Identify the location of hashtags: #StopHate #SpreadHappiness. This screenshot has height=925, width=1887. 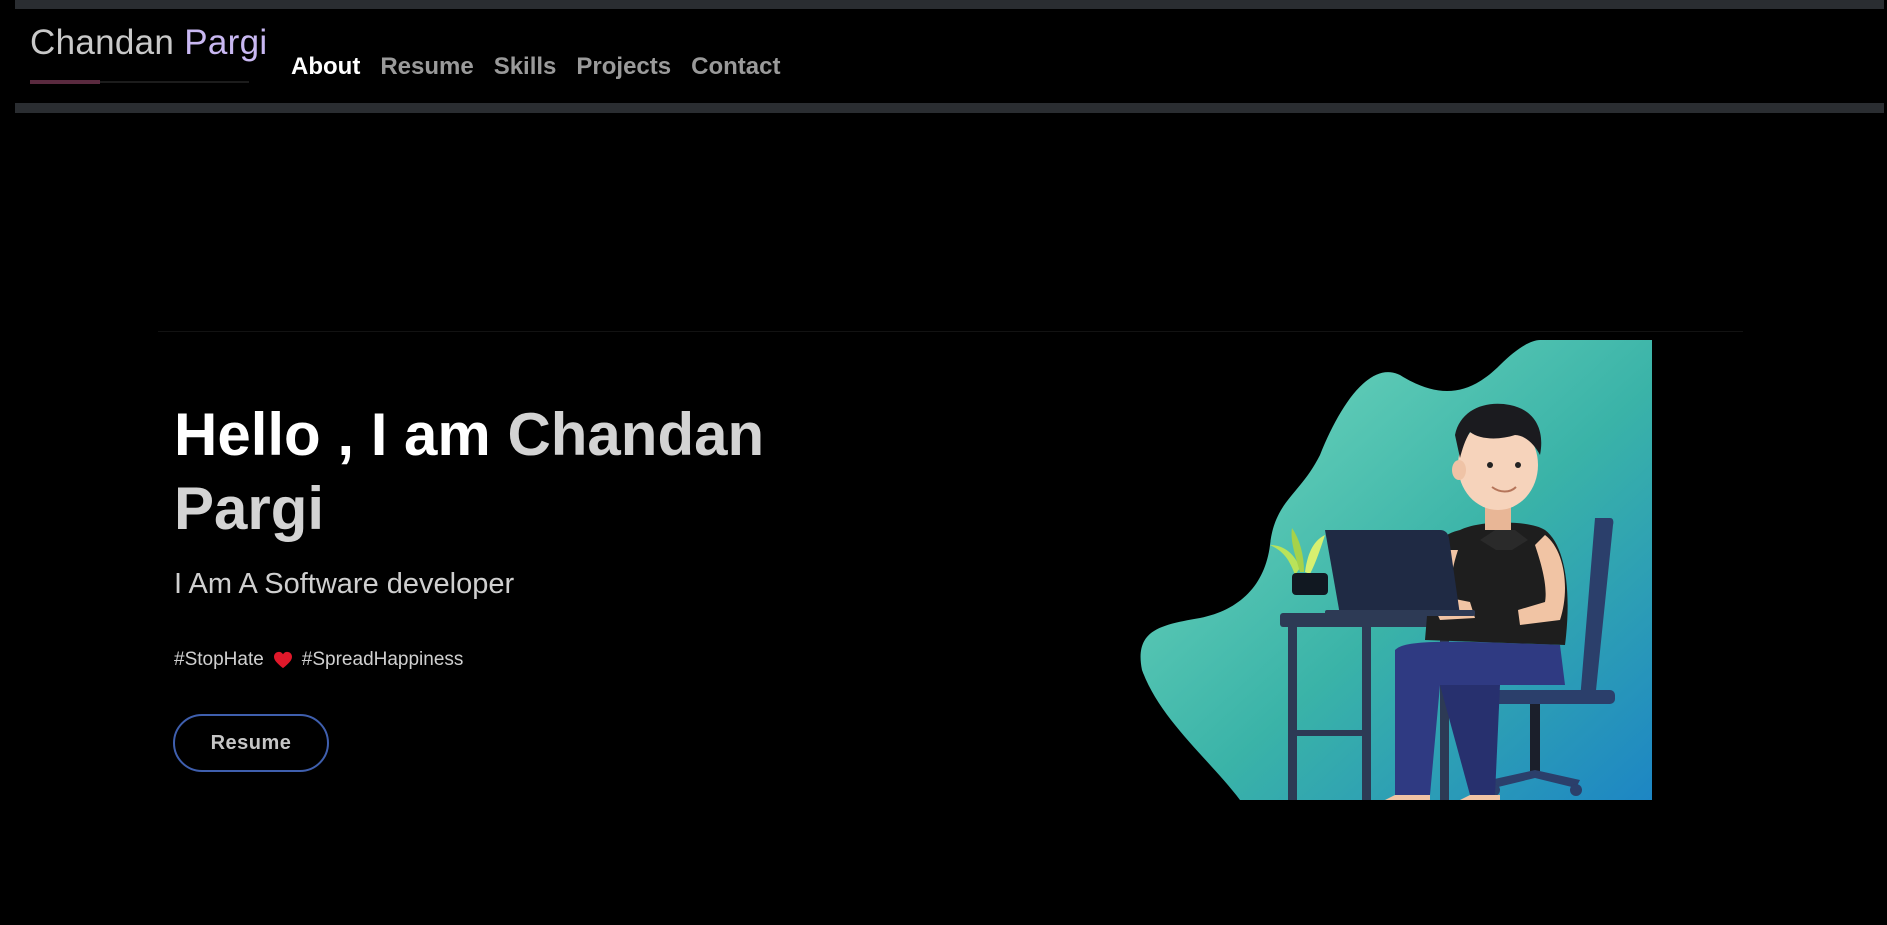
(318, 660).